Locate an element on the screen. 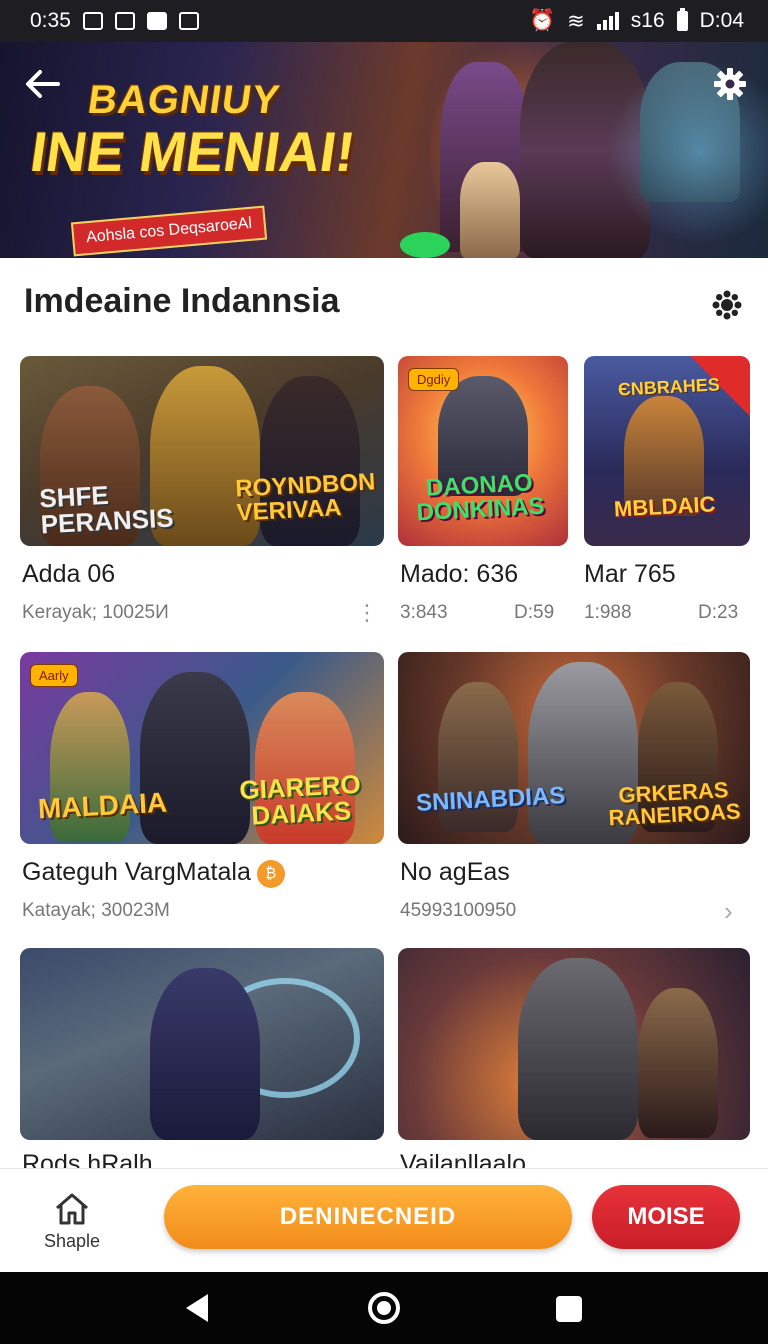  home-icon is located at coordinates (72, 1209).